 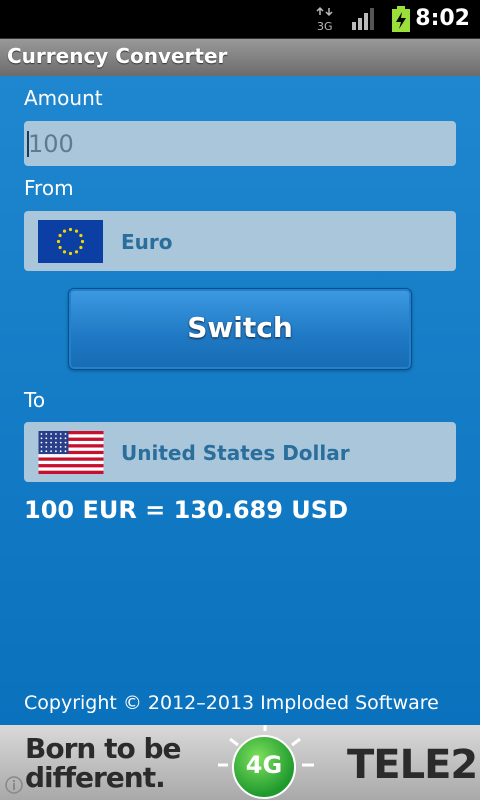 I want to click on signal-strength-icon, so click(x=363, y=19).